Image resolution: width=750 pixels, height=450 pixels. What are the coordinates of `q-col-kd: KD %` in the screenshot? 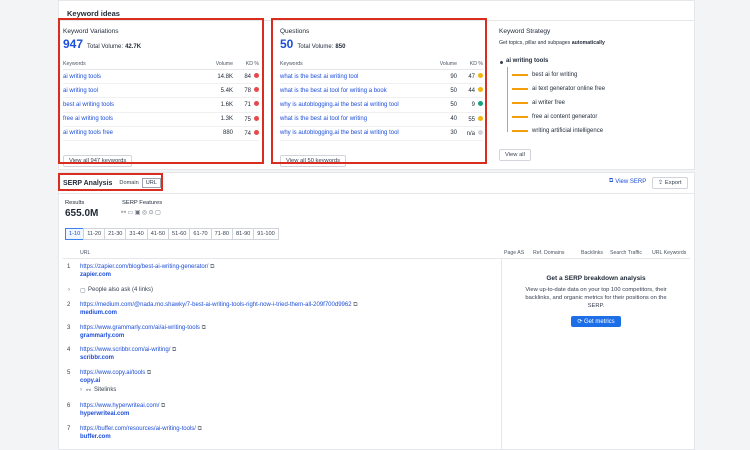 It's located at (470, 64).